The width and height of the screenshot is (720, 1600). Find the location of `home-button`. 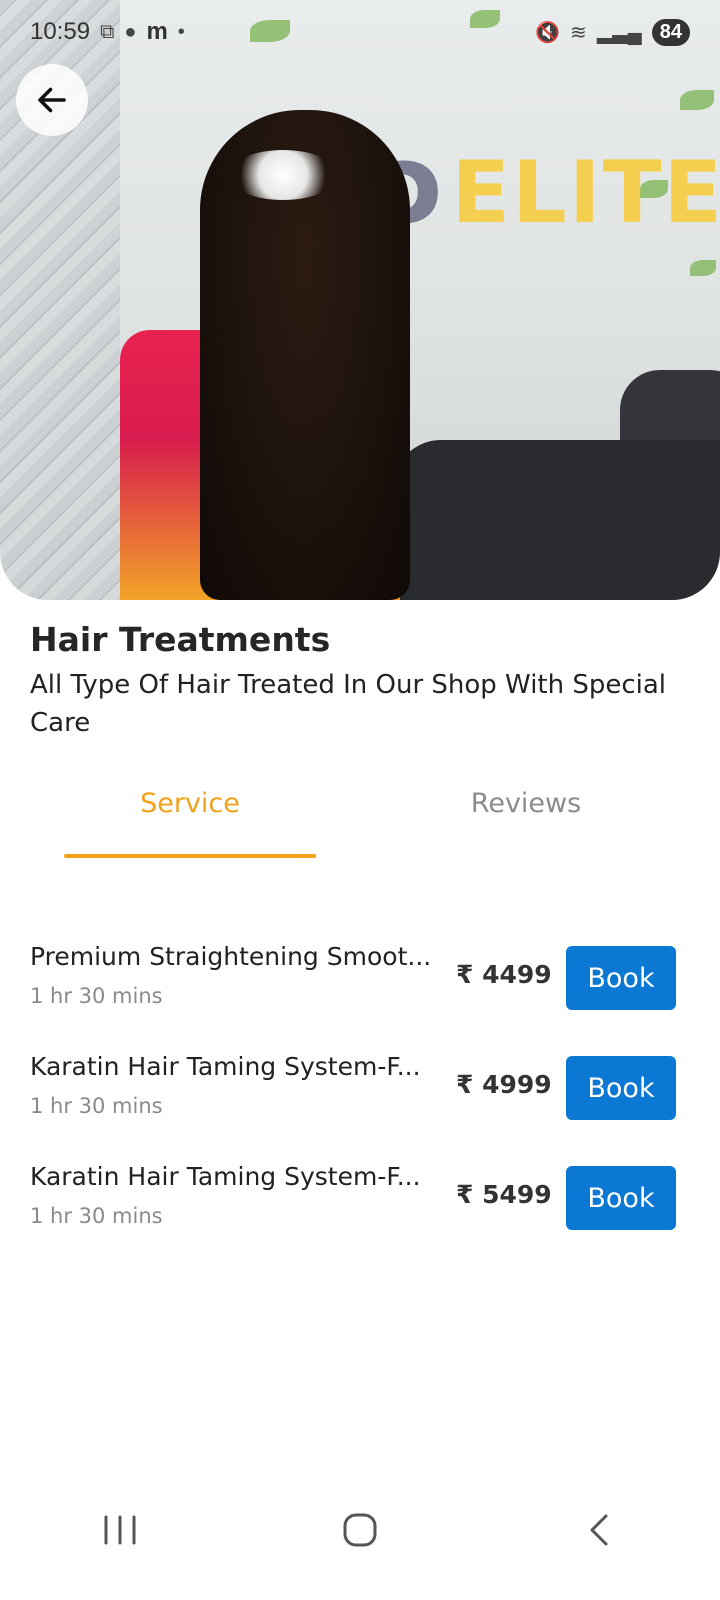

home-button is located at coordinates (360, 1530).